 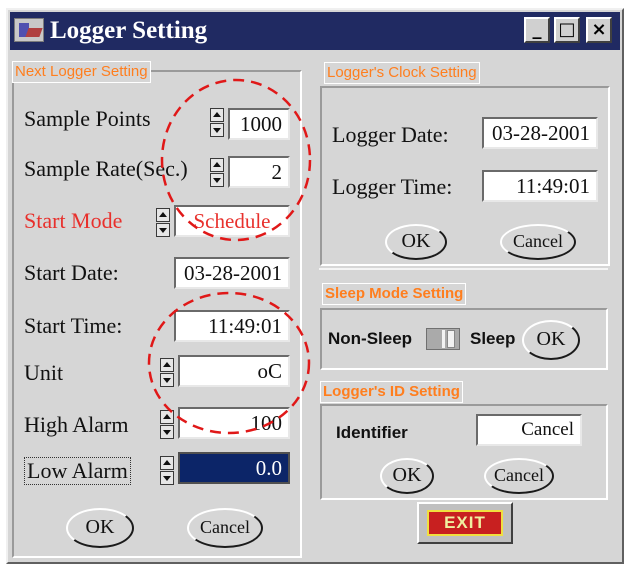 I want to click on sleep-ok-button: OK, so click(x=551, y=340).